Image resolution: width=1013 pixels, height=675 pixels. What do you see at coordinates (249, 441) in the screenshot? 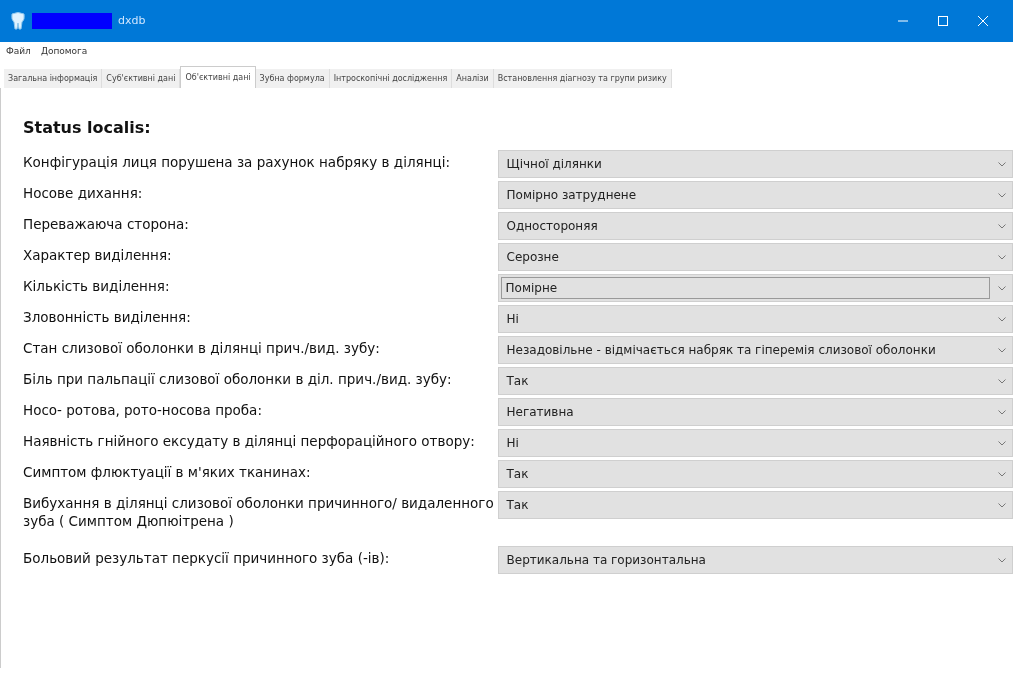
I see `field-label: Наявність гнійного ексудату в ділянці перфораційного отвору:` at bounding box center [249, 441].